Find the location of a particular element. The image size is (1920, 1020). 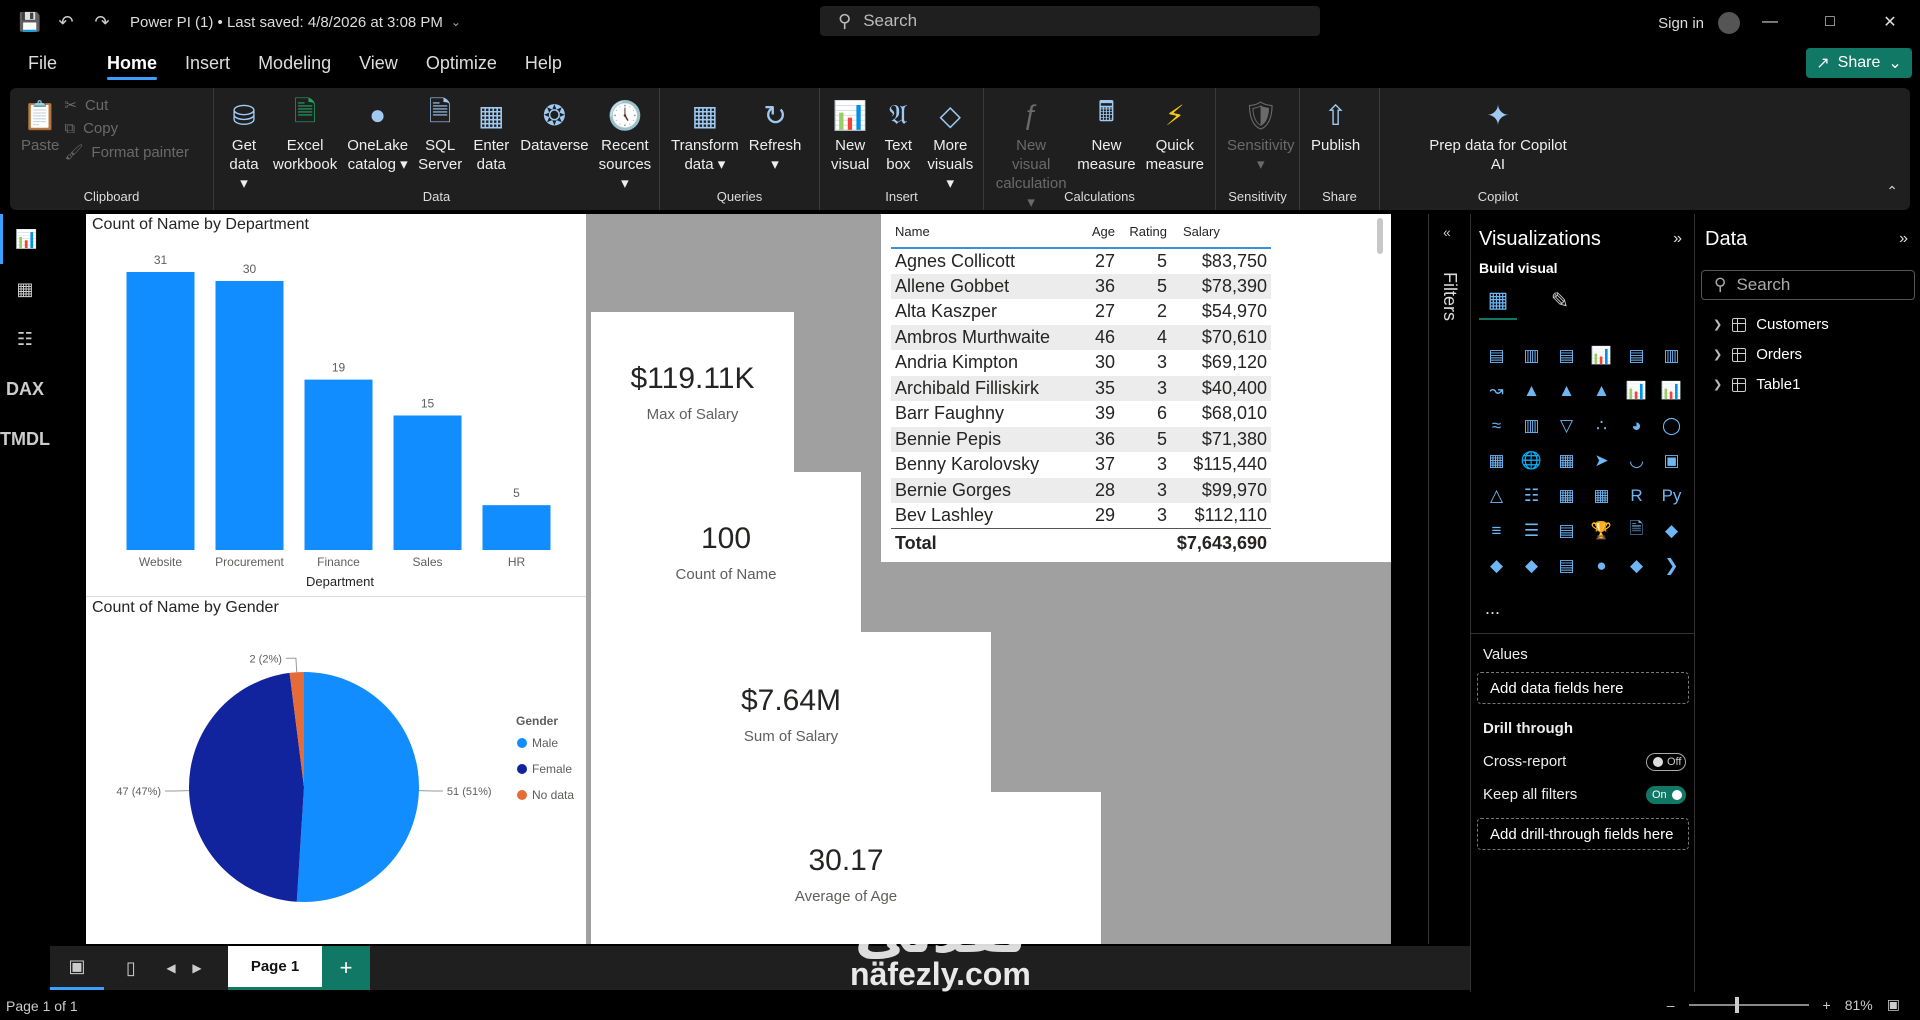

card-sum-salary: $7.64M Sum of Salary is located at coordinates (791, 712).